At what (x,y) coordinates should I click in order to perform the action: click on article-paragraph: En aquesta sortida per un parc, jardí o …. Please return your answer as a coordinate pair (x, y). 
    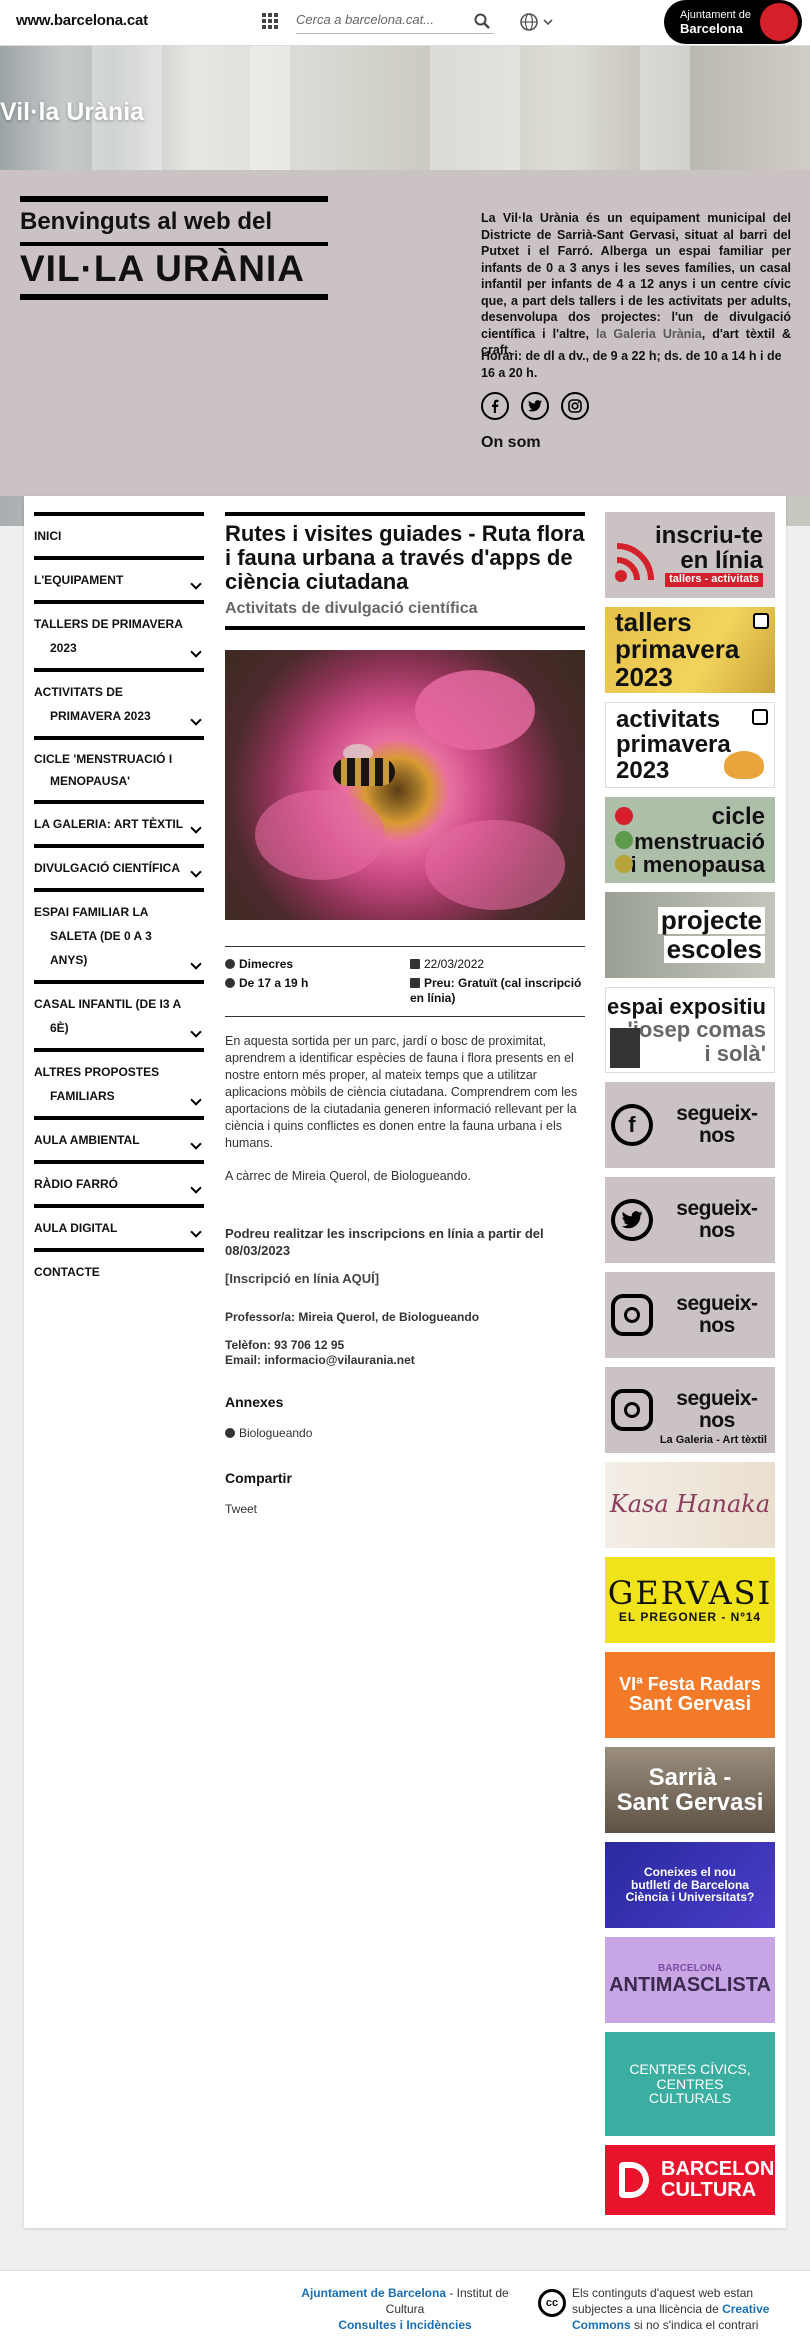
    Looking at the image, I should click on (401, 1092).